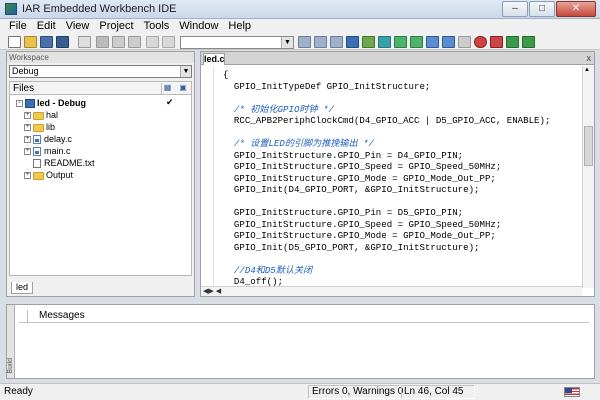 Image resolution: width=600 pixels, height=400 pixels. I want to click on vertical-scrollbar: ▲, so click(588, 177).